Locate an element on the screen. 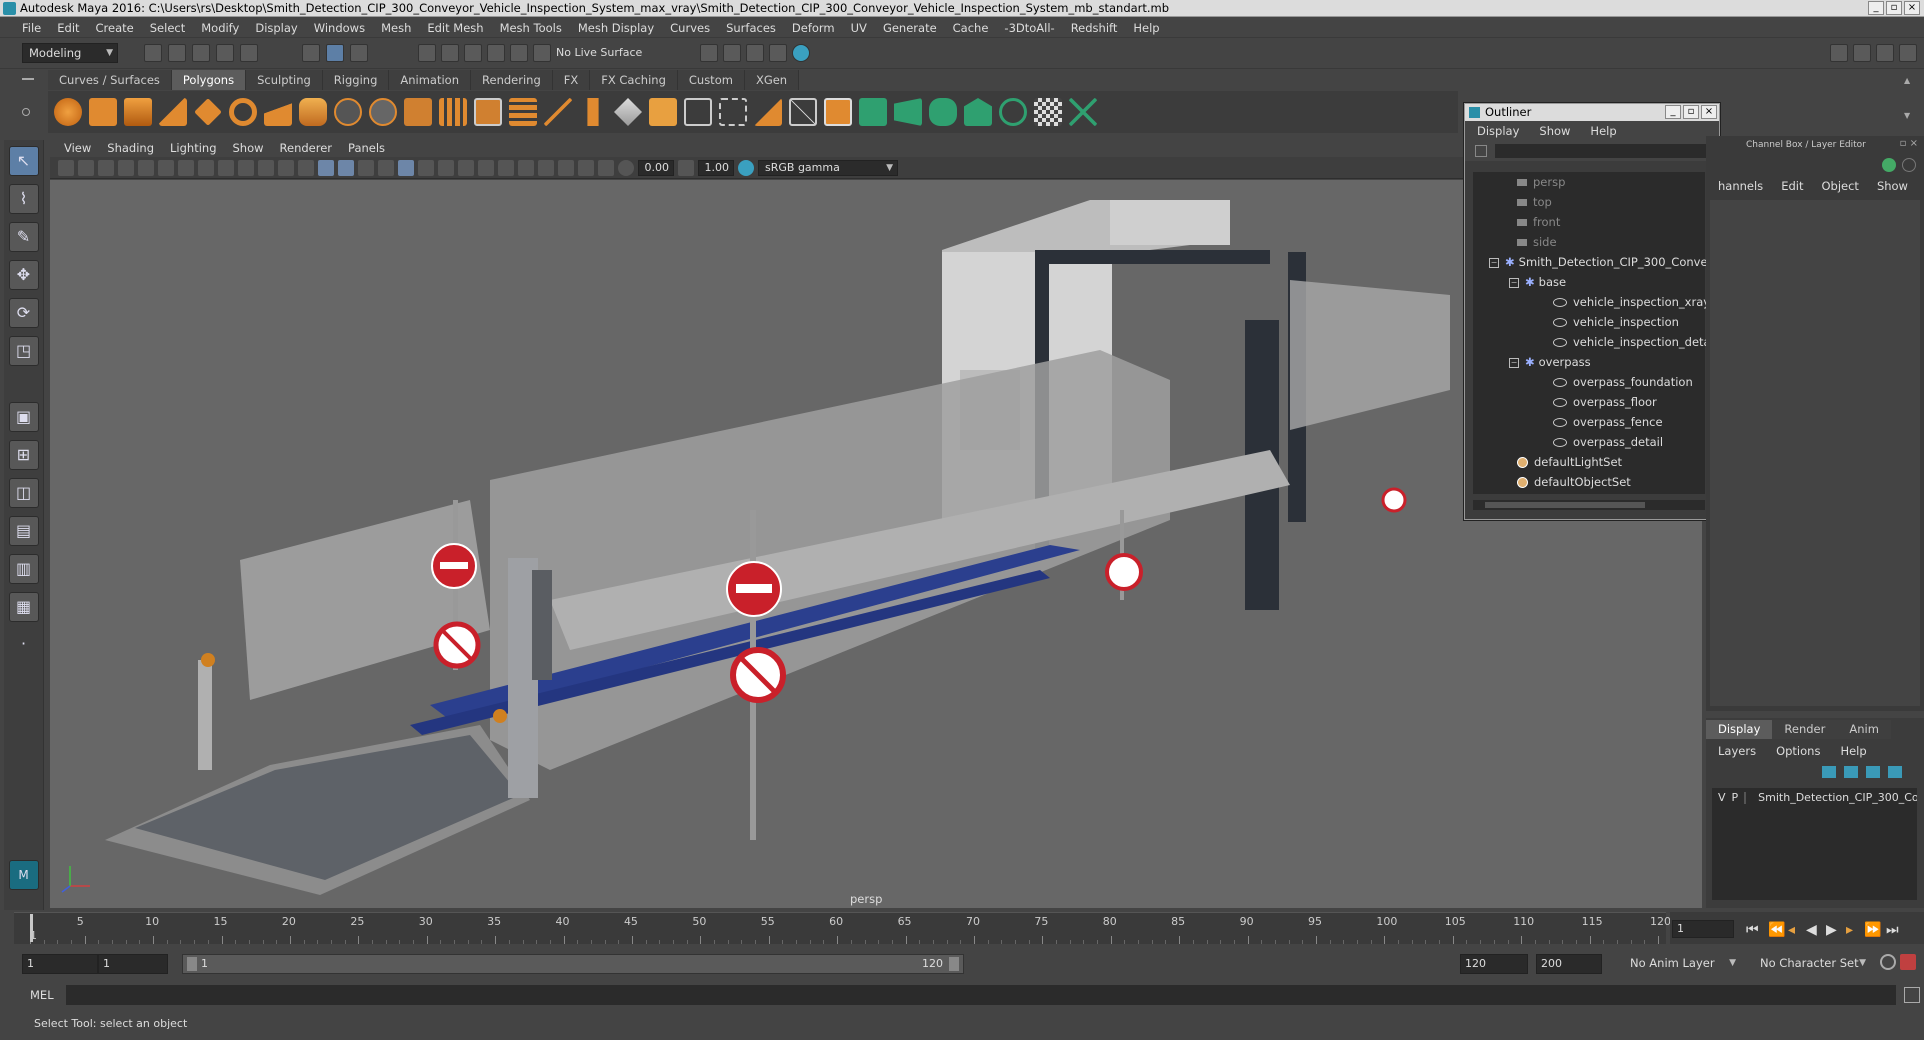 This screenshot has height=1040, width=1924. snap-vertex-icon is located at coordinates (542, 53).